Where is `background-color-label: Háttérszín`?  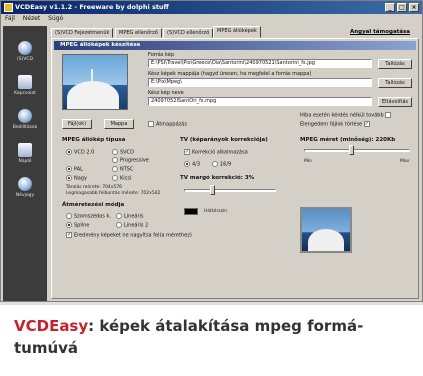
background-color-label: Háttérszín is located at coordinates (216, 211).